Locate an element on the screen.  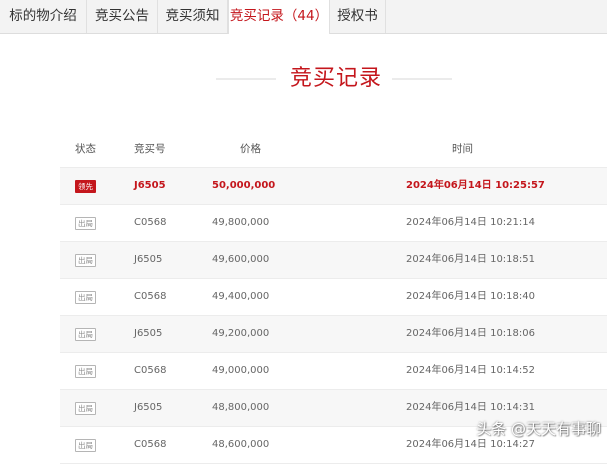
table-row: 出局 J6505 49,200,000 2024年06月14日 10:18:06 is located at coordinates (333, 334).